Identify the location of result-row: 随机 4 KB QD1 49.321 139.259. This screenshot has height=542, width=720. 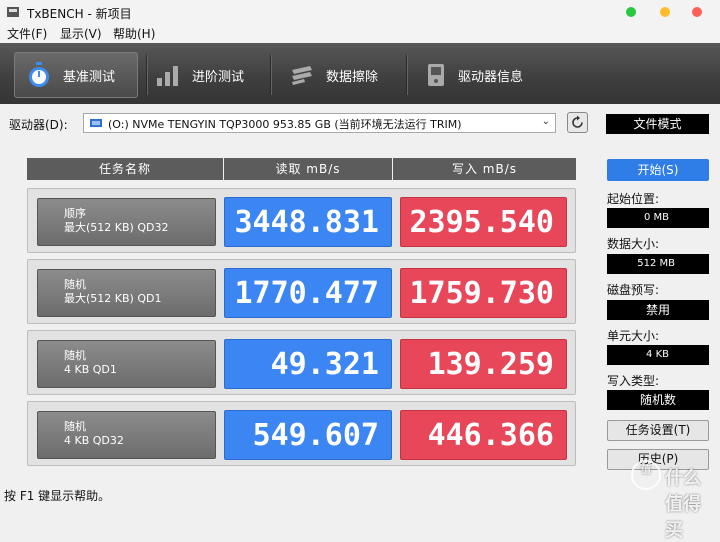
(301, 362).